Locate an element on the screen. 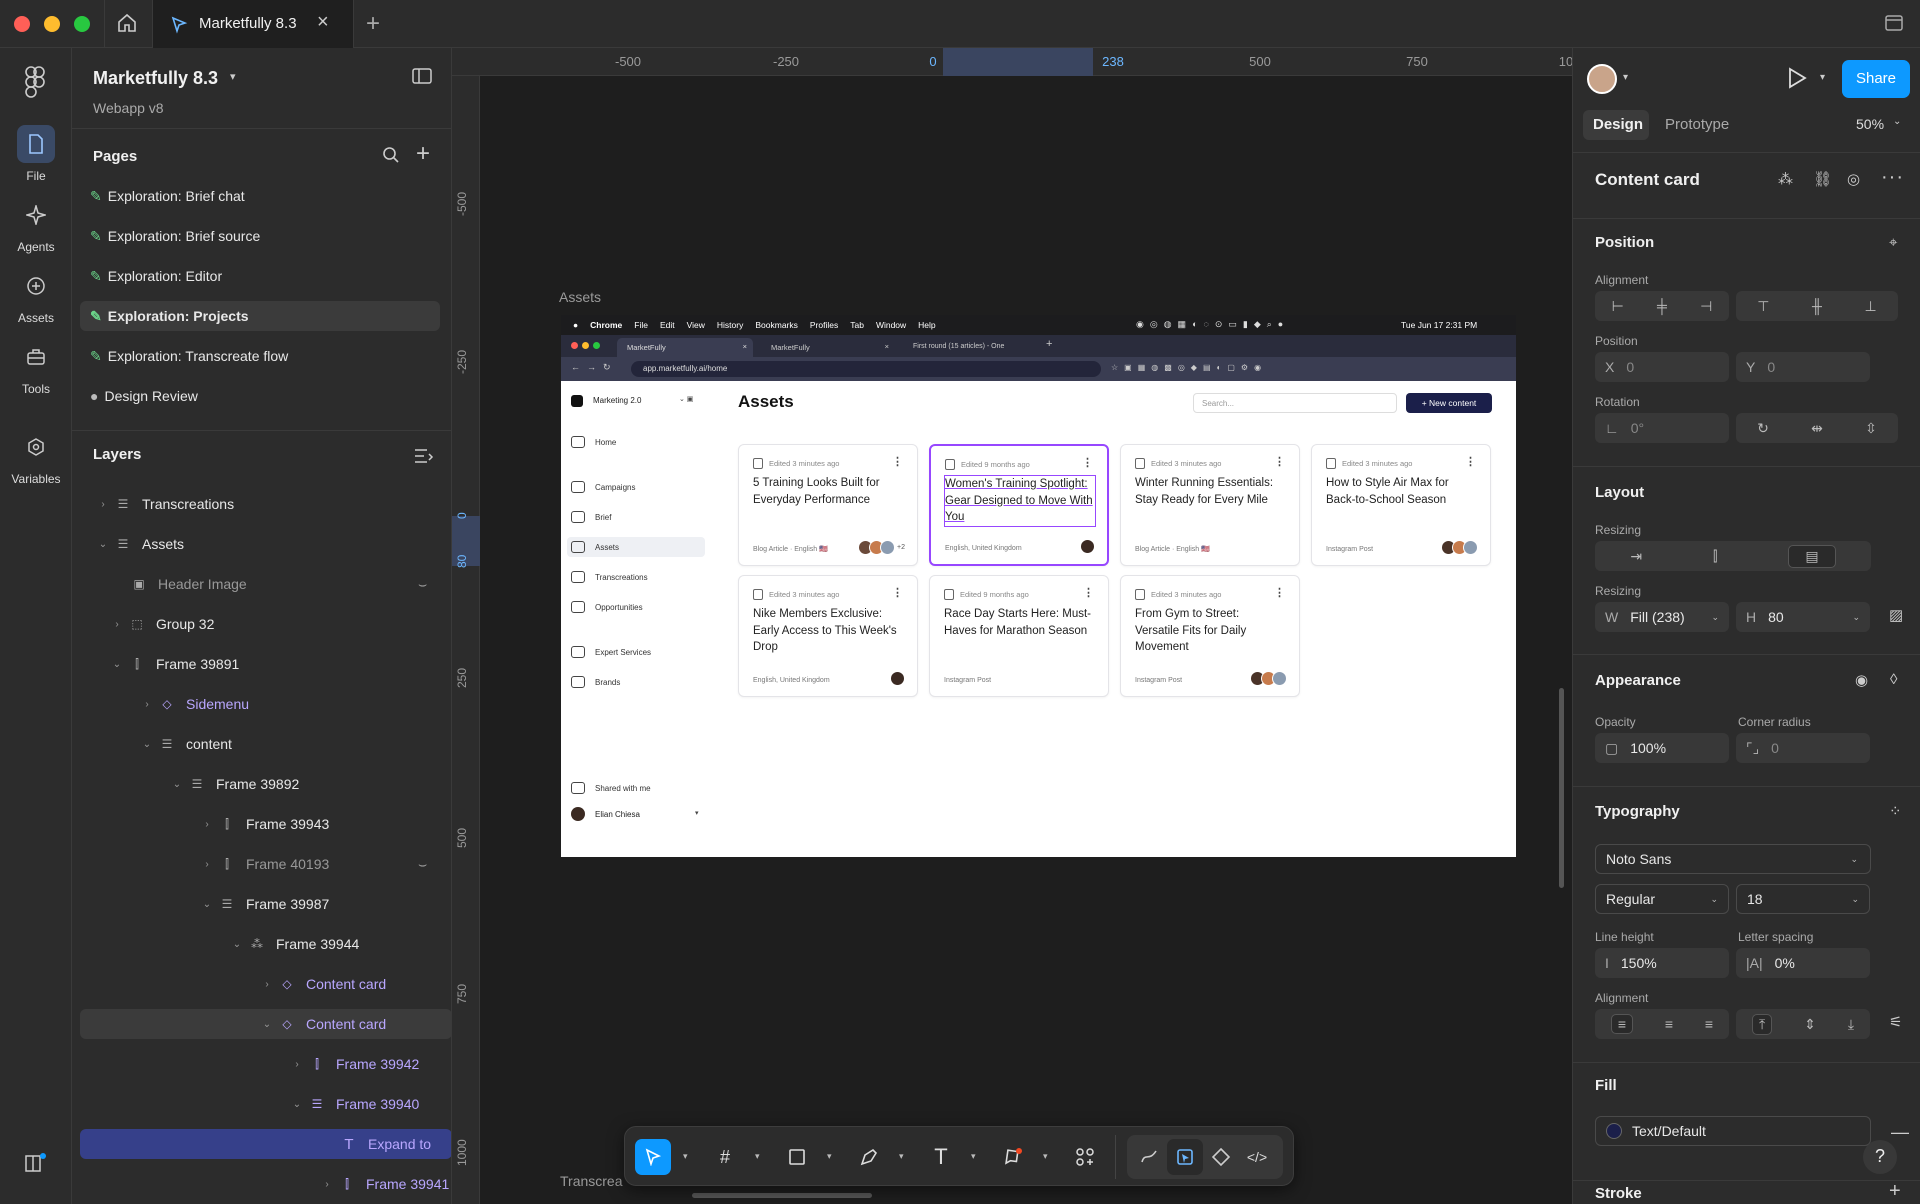 This screenshot has width=1920, height=1204. layer-row: ⌄ ☰ Assets is located at coordinates (265, 544).